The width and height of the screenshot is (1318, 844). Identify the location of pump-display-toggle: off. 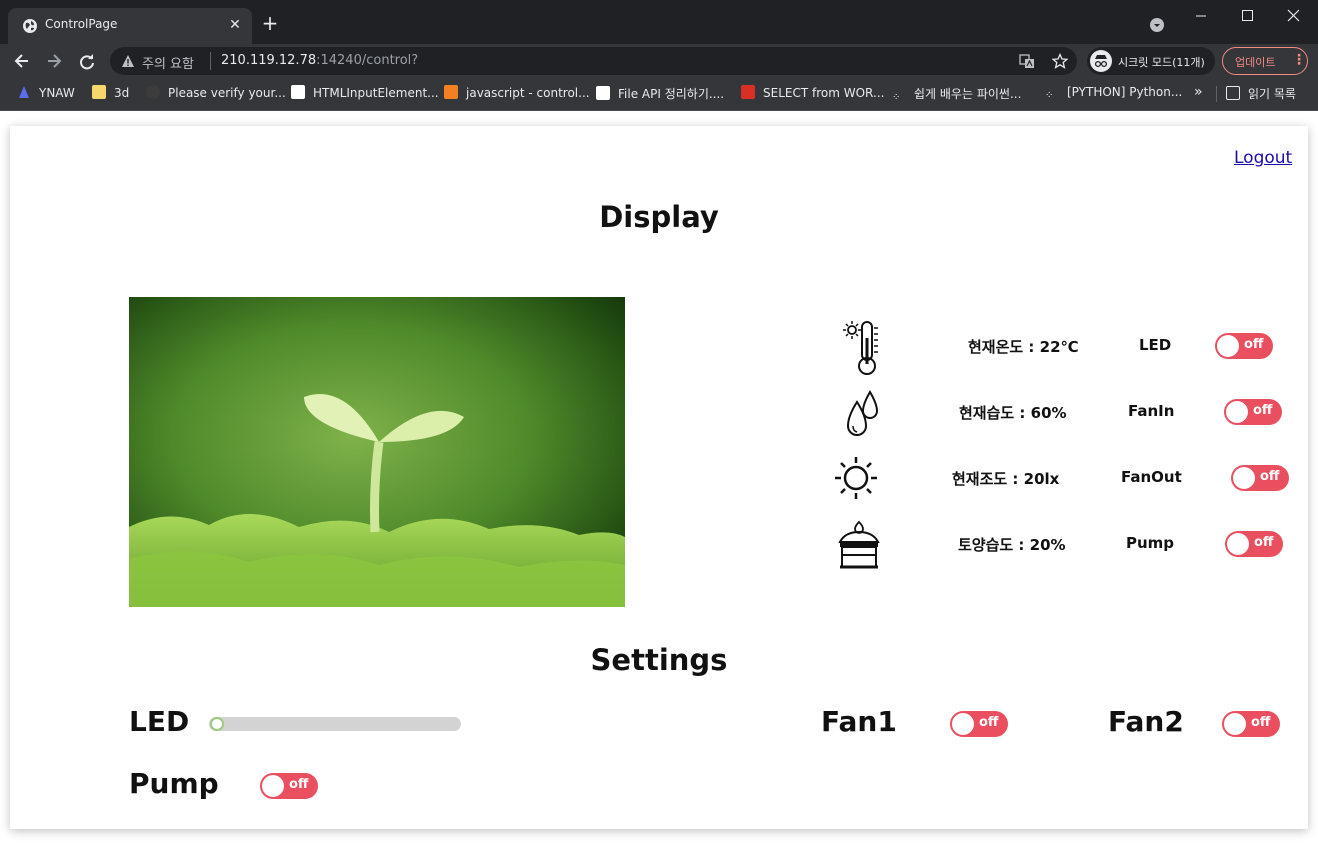
(1254, 544).